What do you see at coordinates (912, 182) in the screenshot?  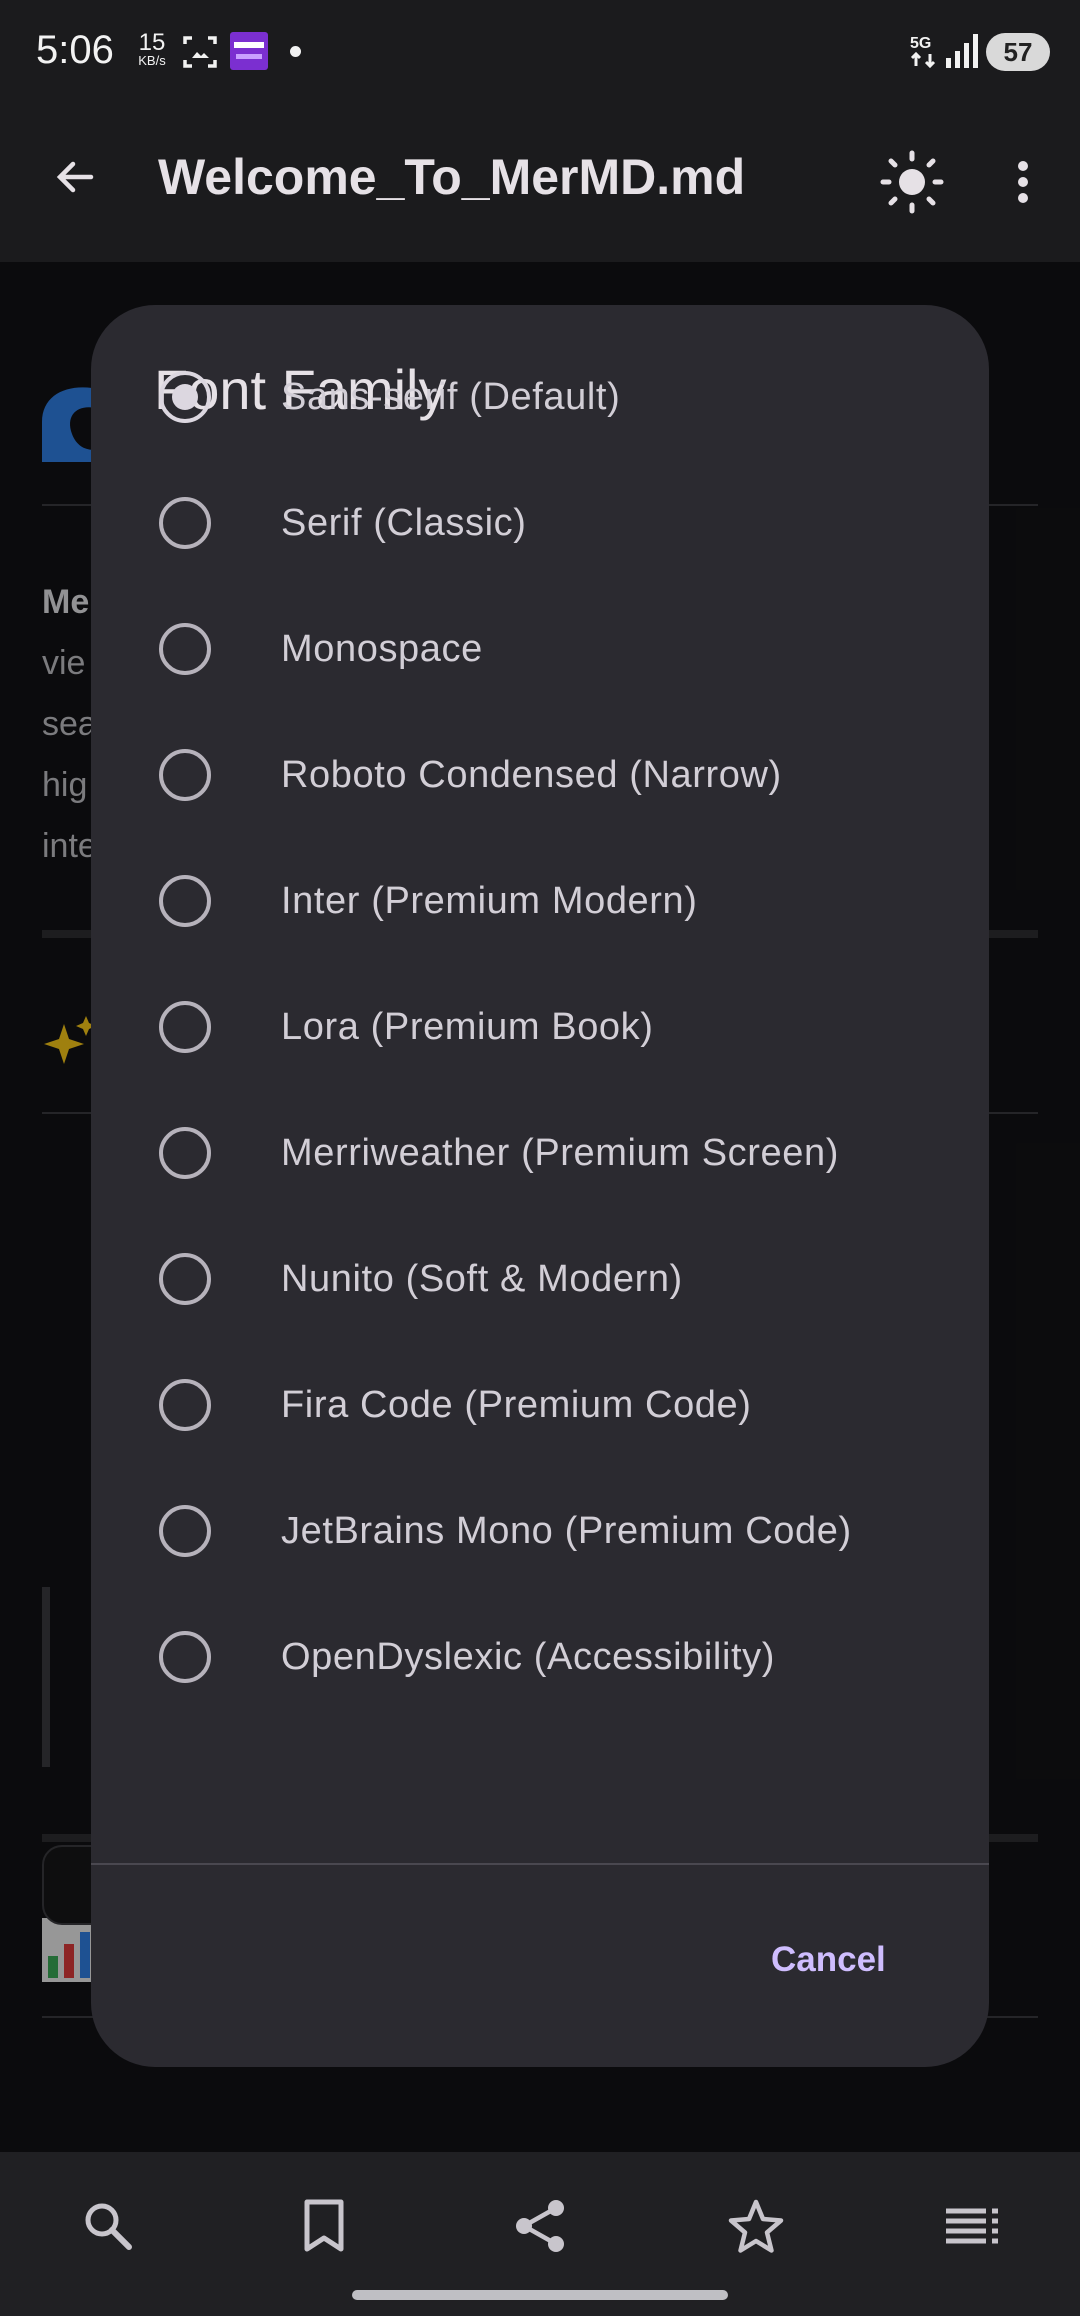 I see `brightness-icon` at bounding box center [912, 182].